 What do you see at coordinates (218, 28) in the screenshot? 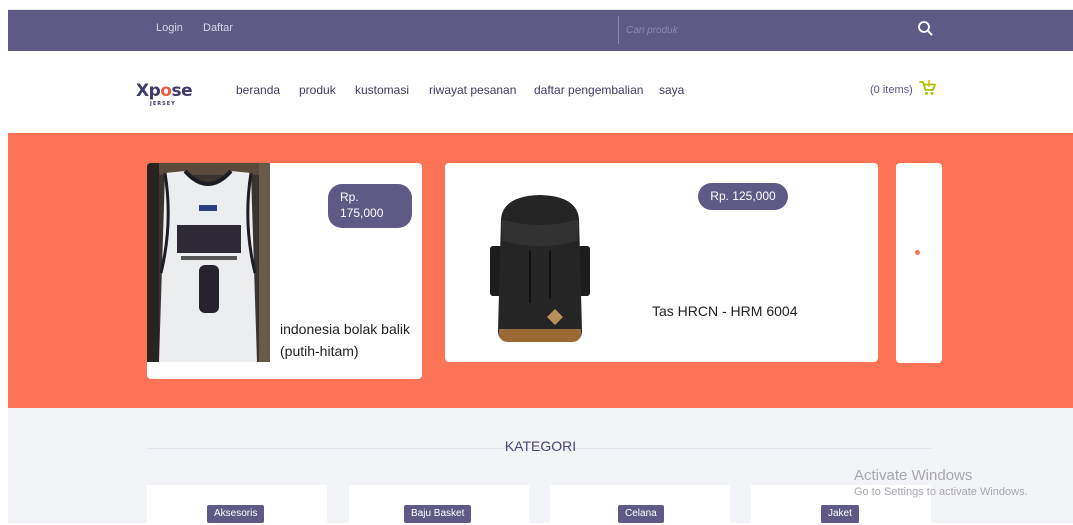
I see `register-link: Daftar` at bounding box center [218, 28].